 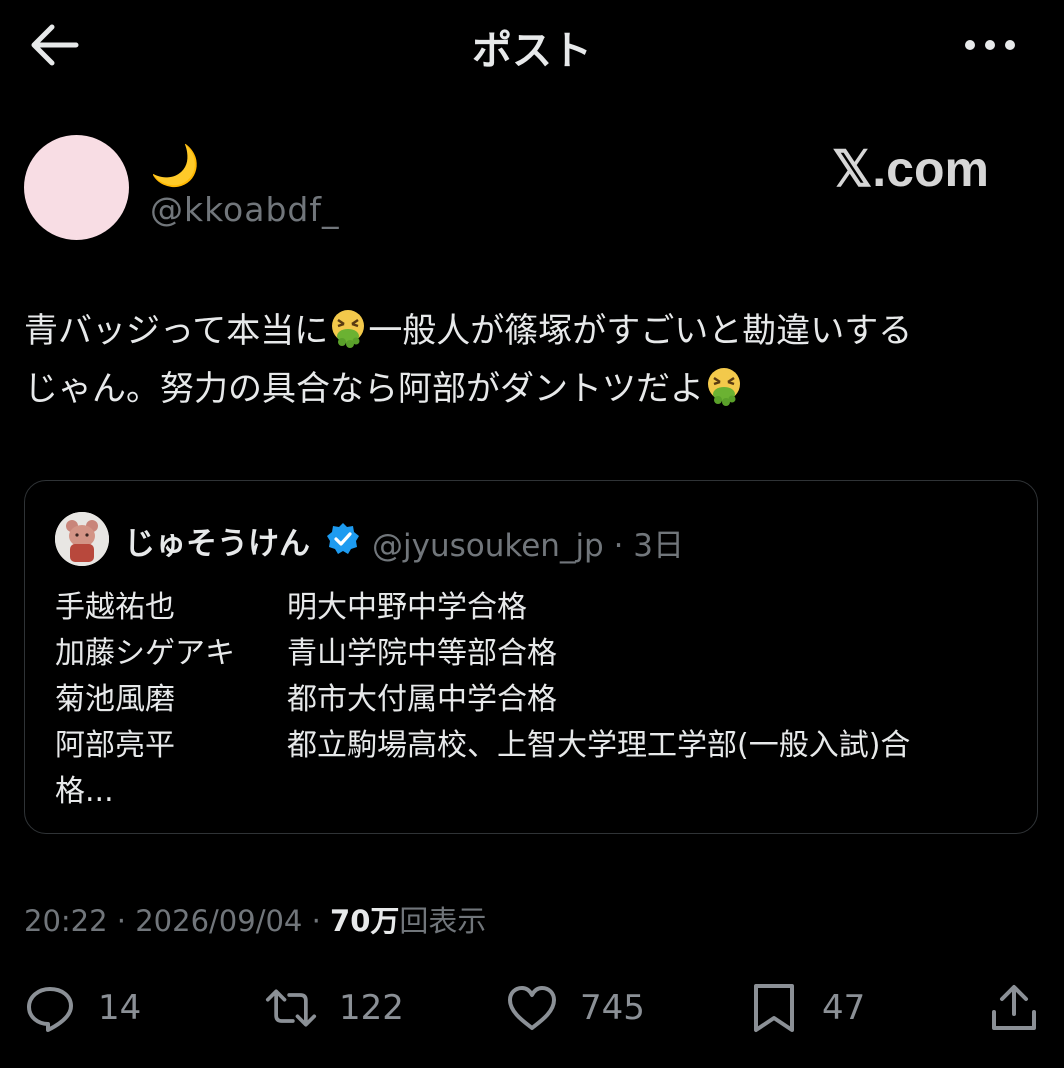 What do you see at coordinates (365, 921) in the screenshot?
I see `view-count: 70万` at bounding box center [365, 921].